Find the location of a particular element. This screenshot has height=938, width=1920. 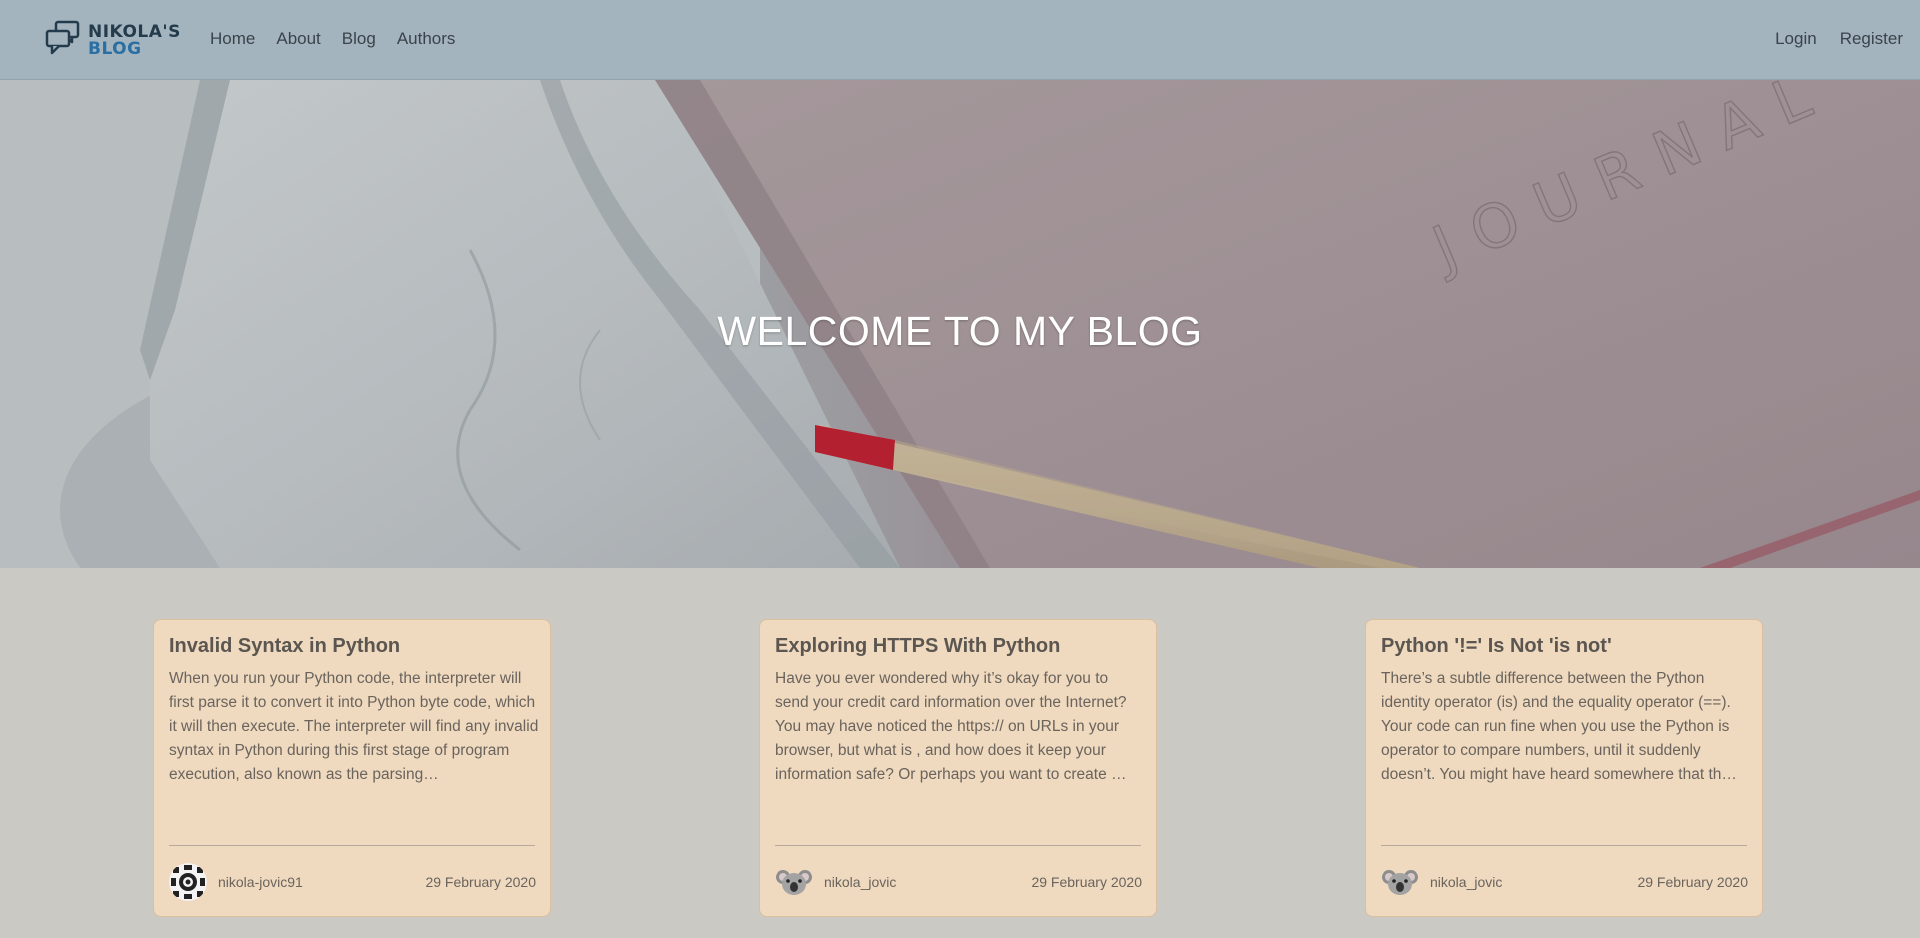

nav-blog-link: Blog is located at coordinates (359, 39).